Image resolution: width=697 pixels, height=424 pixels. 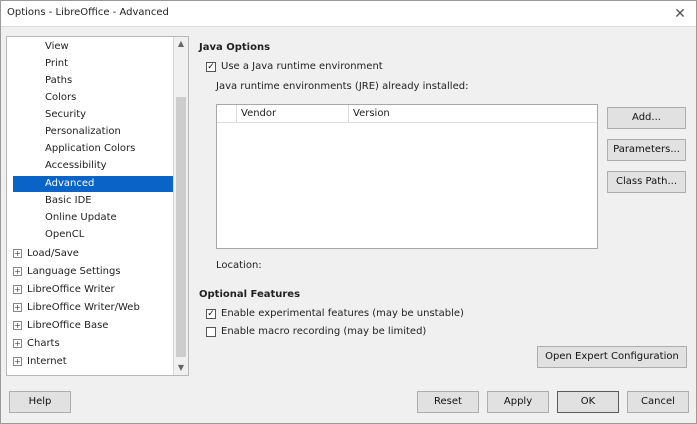 I want to click on scroll-down-icon: ▼, so click(x=181, y=368).